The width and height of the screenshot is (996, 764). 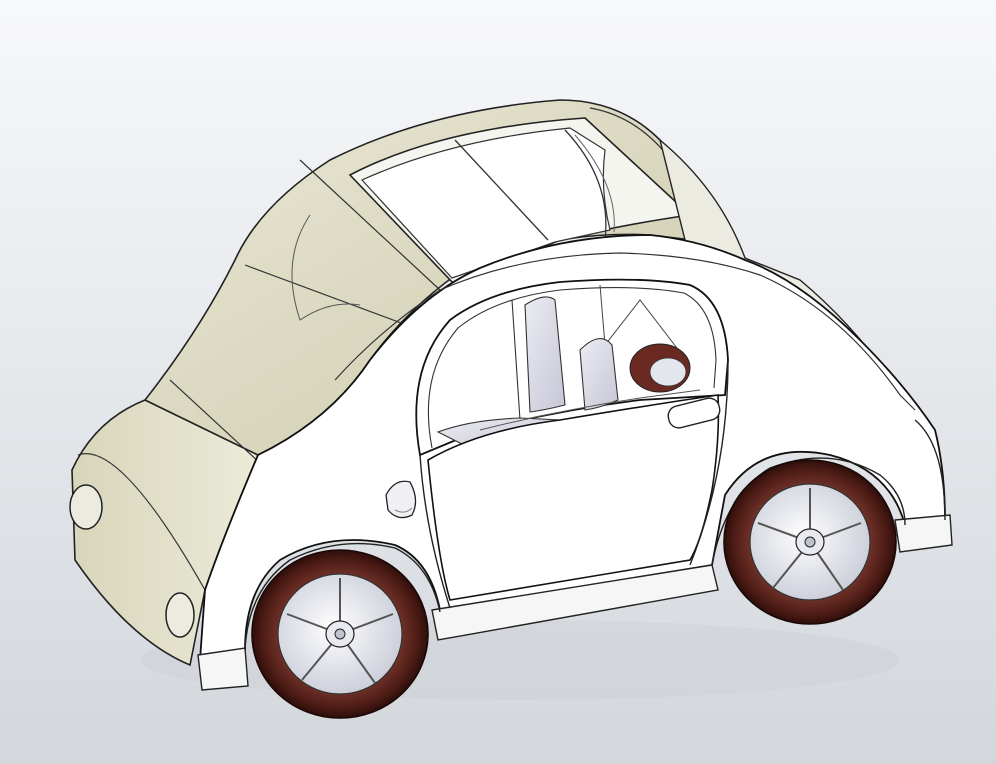 I want to click on front-hub-cap, so click(x=810, y=542).